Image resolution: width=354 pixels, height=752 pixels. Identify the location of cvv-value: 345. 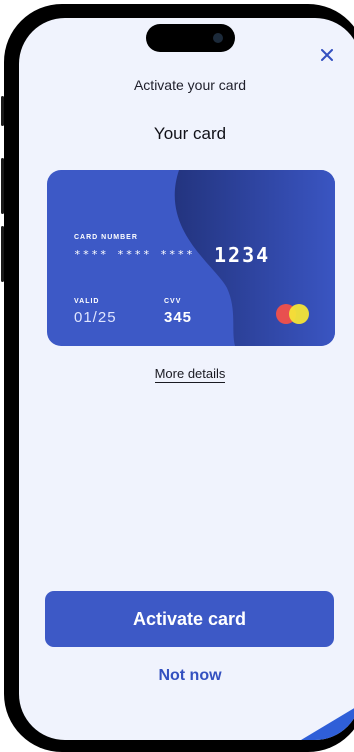
(178, 317).